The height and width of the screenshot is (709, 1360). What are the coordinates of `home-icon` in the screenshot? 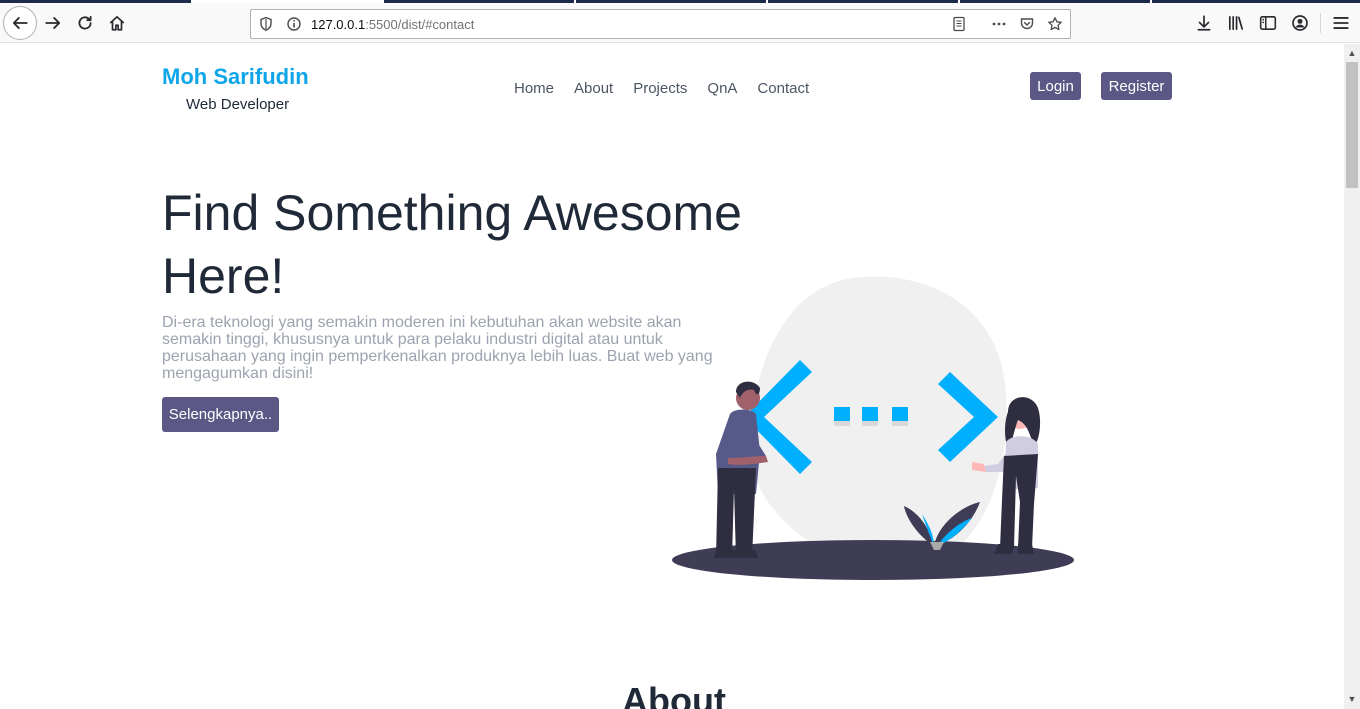 It's located at (117, 23).